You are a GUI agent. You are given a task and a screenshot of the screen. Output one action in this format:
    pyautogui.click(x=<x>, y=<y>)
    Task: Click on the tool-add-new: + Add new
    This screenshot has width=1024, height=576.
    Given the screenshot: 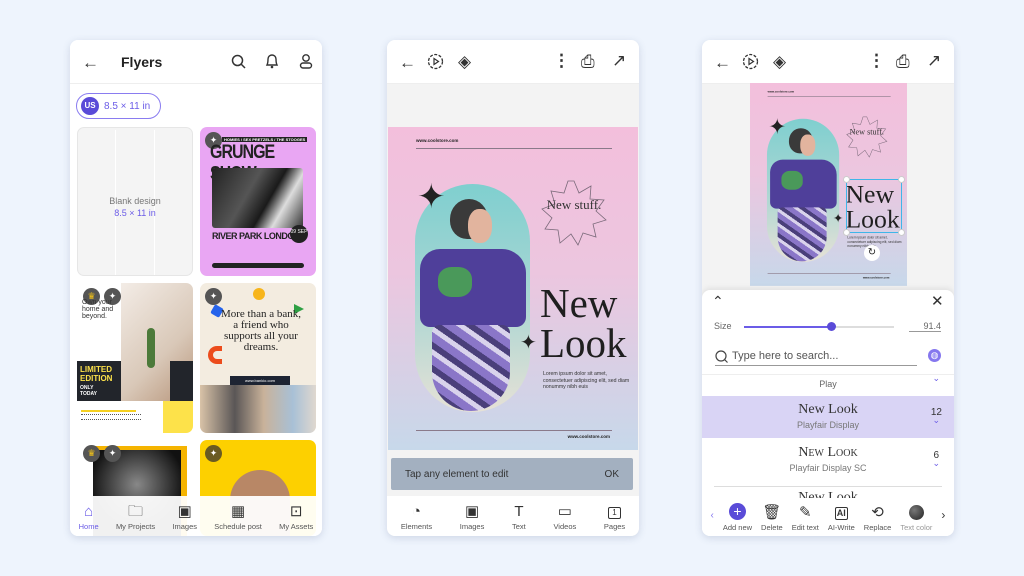 What is the action you would take?
    pyautogui.click(x=737, y=517)
    